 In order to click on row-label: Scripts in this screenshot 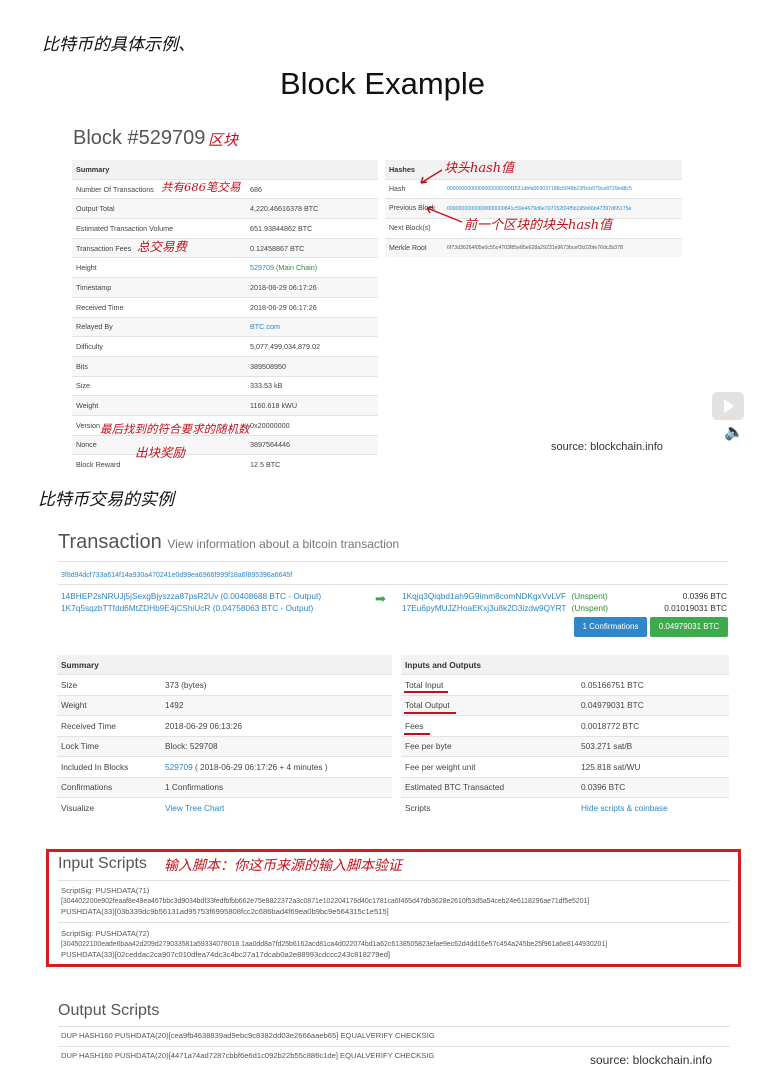, I will do `click(489, 807)`.